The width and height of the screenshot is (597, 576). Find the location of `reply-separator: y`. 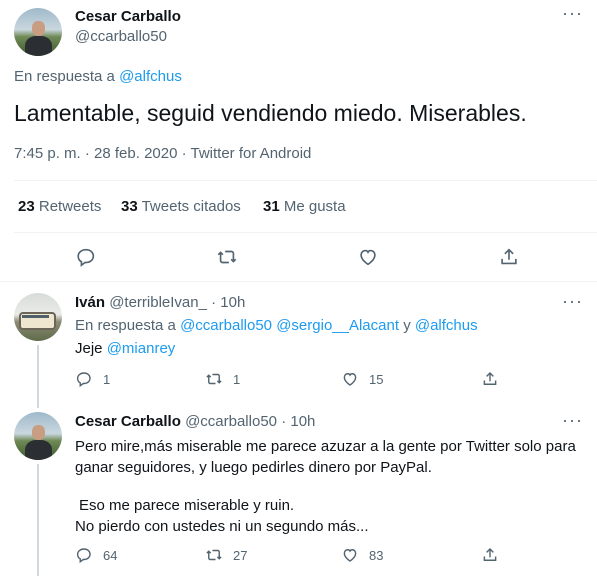

reply-separator: y is located at coordinates (407, 325).